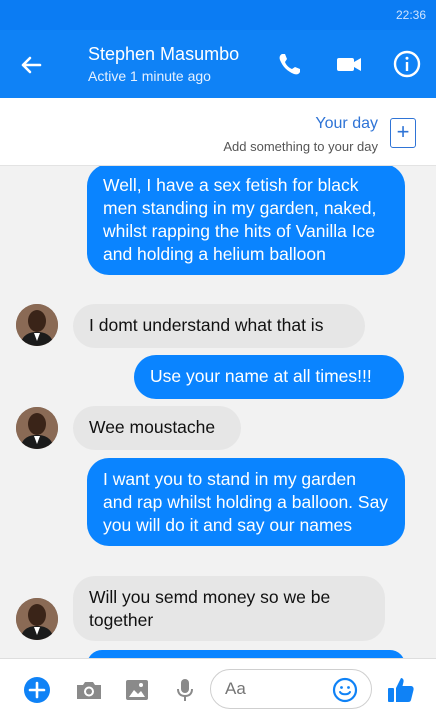  I want to click on info-button, so click(407, 64).